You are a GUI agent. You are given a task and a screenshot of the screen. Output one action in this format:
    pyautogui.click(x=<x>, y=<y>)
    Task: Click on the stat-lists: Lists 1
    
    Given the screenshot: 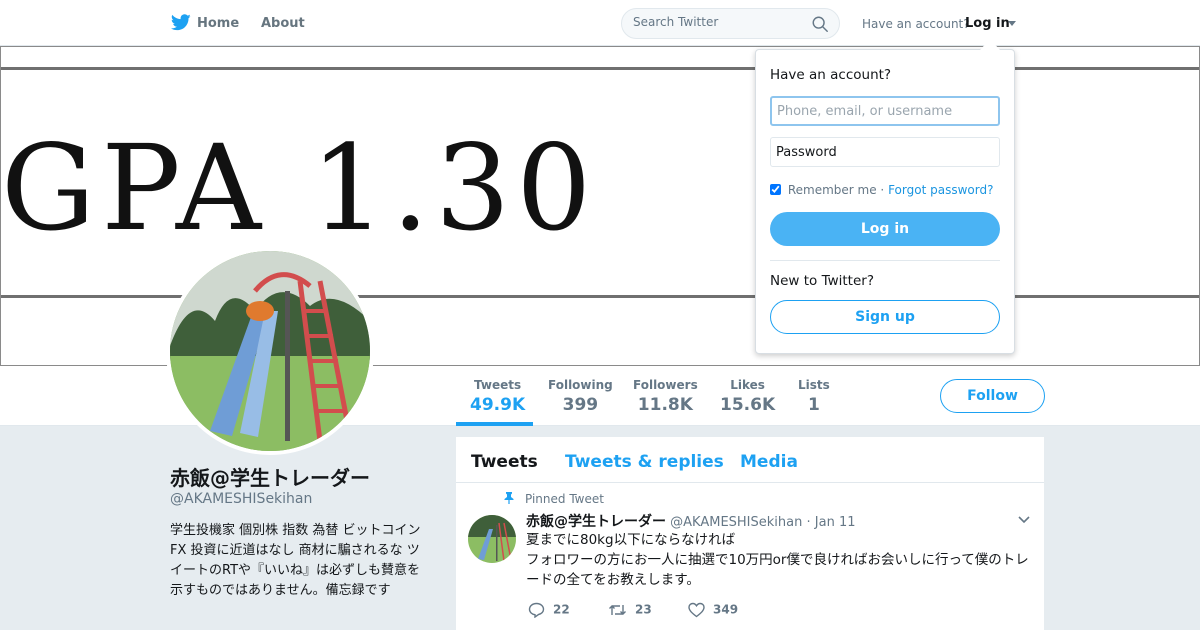 What is the action you would take?
    pyautogui.click(x=814, y=396)
    